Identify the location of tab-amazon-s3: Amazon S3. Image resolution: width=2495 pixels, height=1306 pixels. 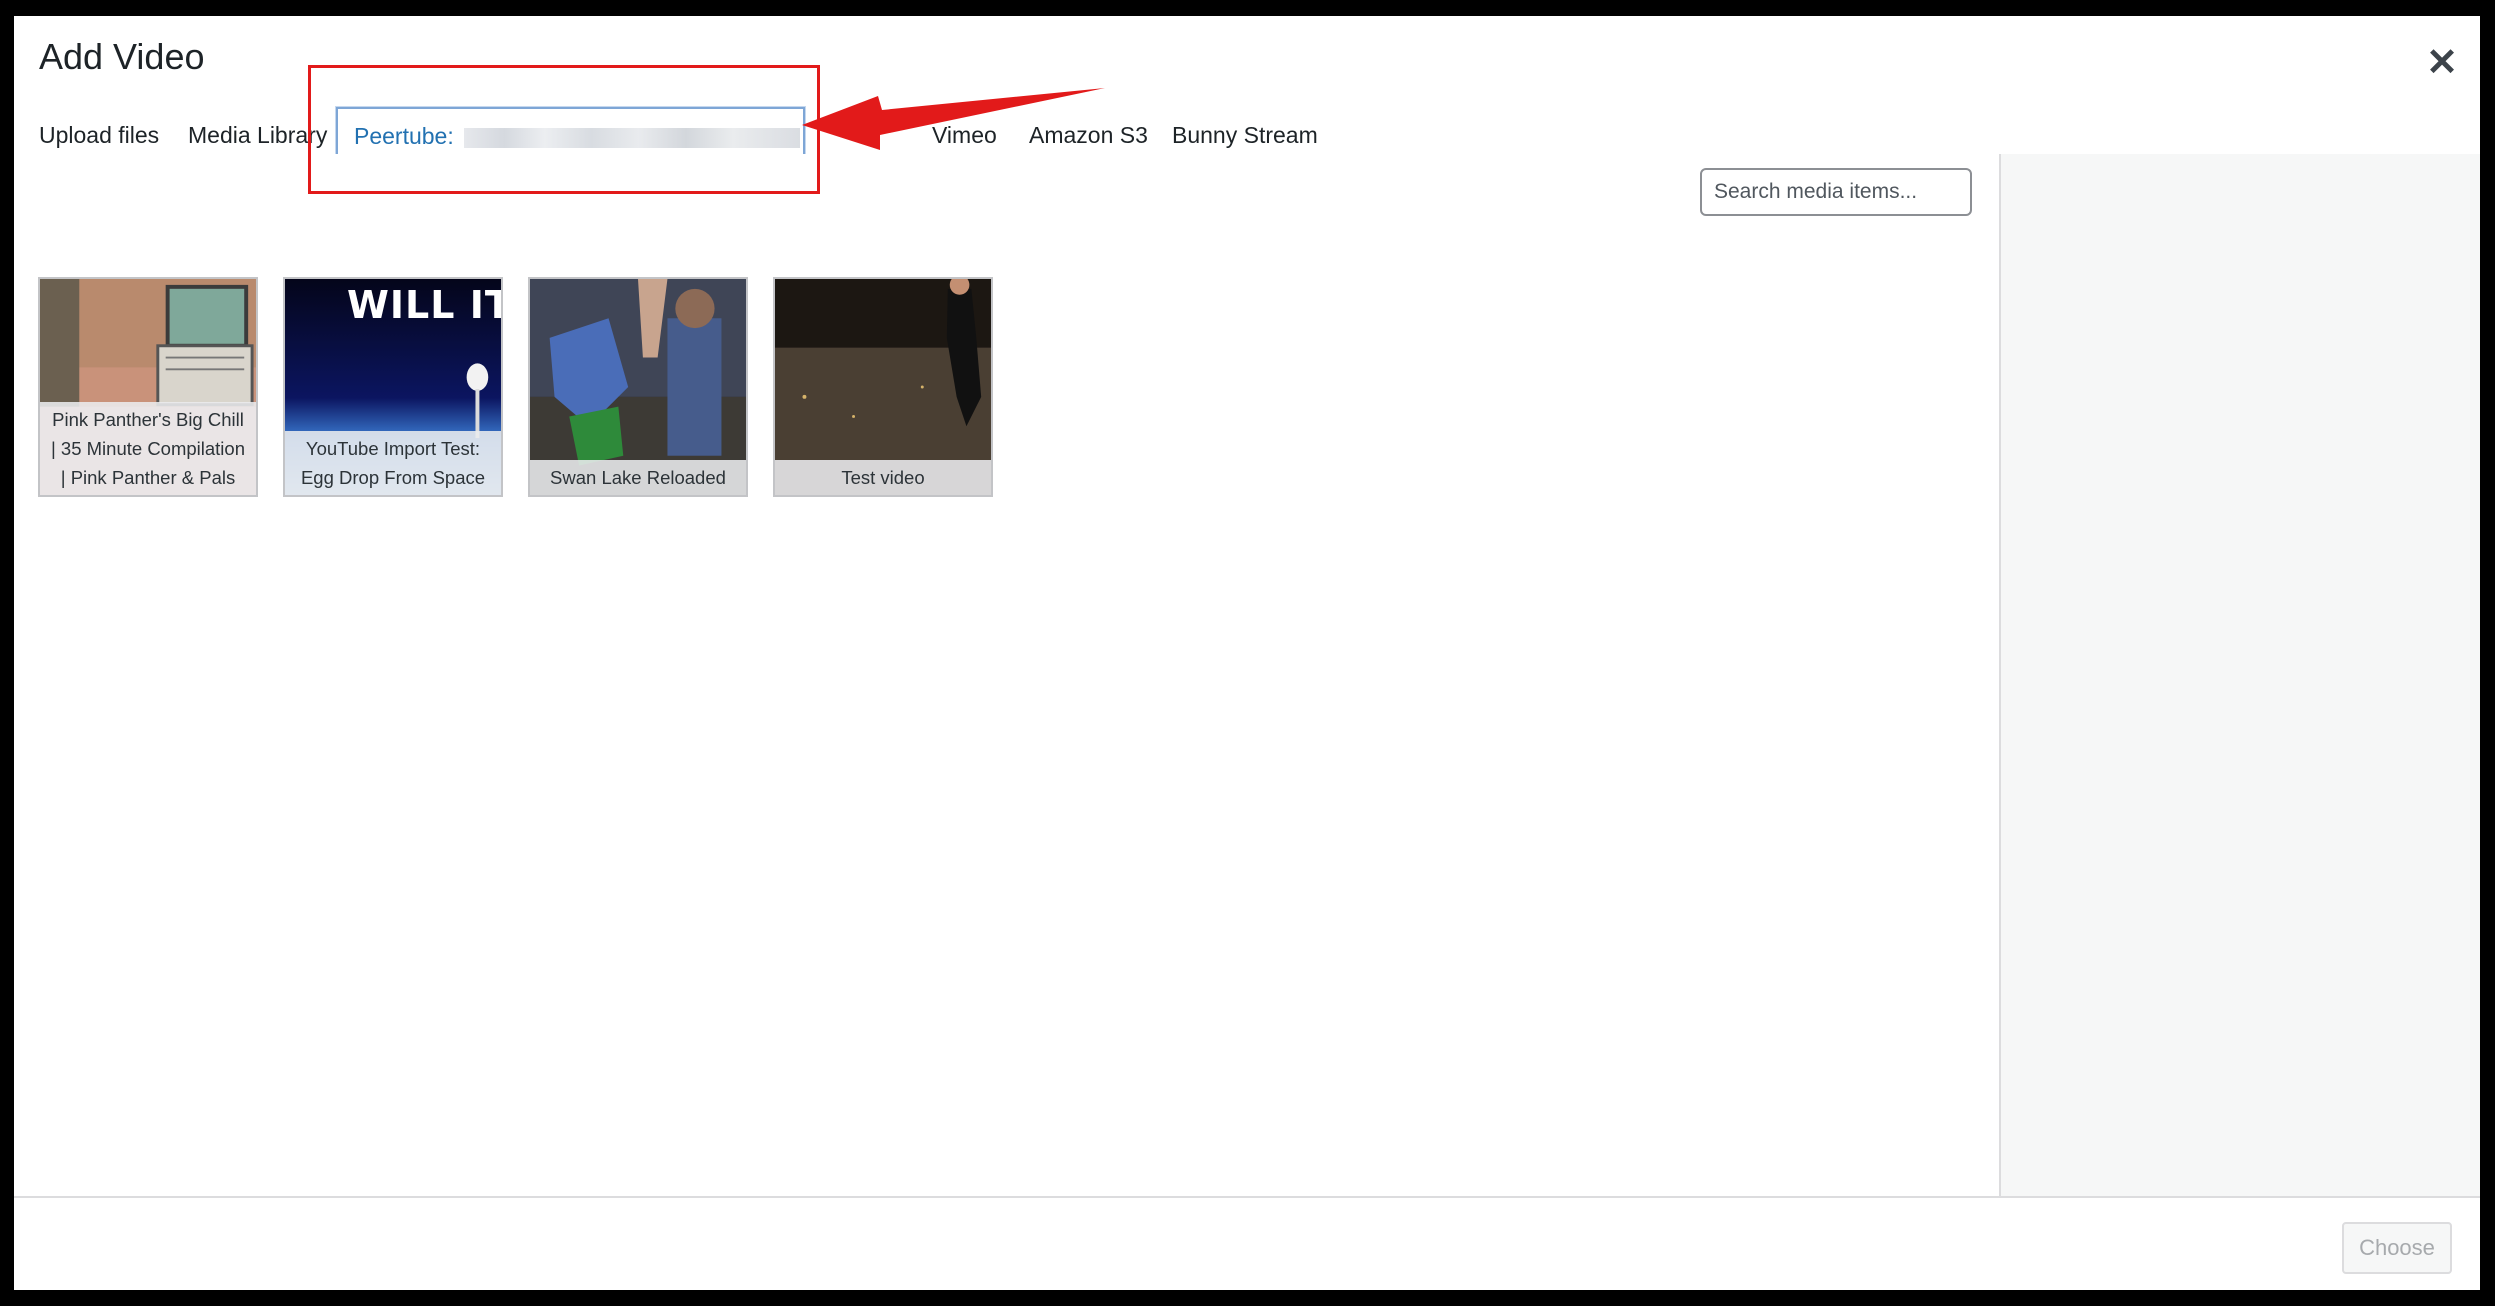
(1088, 135).